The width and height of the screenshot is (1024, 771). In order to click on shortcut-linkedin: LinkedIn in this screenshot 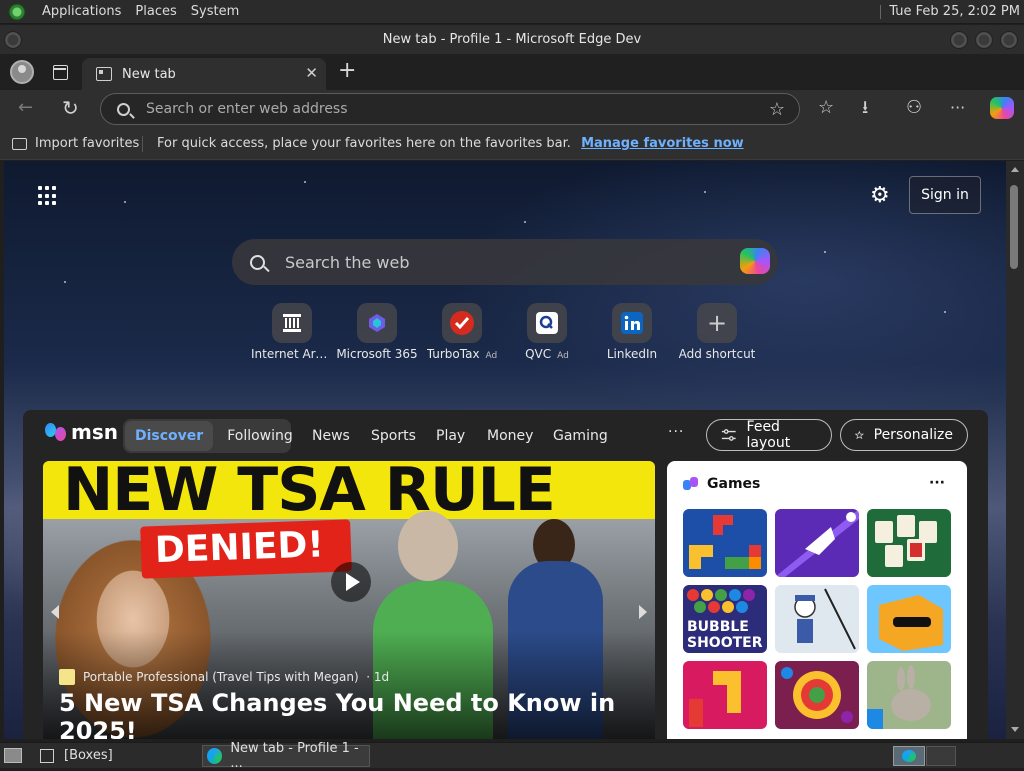, I will do `click(632, 332)`.